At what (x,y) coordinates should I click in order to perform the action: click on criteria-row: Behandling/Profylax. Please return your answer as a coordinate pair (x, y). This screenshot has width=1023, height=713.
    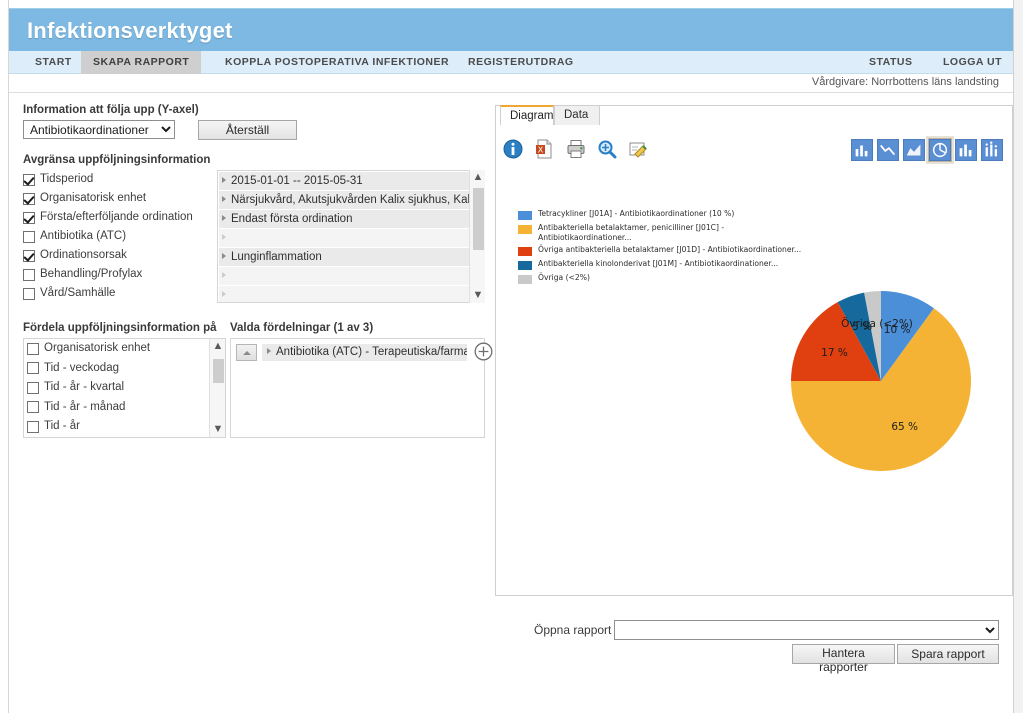
    Looking at the image, I should click on (119, 274).